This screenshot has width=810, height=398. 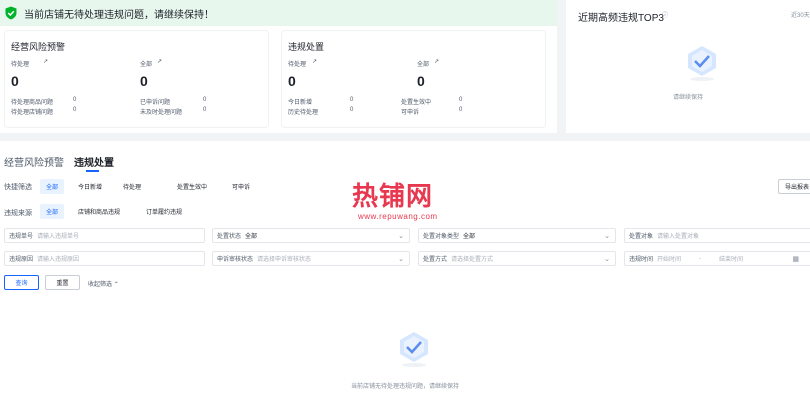 I want to click on top3-range: 近30天, so click(x=800, y=14).